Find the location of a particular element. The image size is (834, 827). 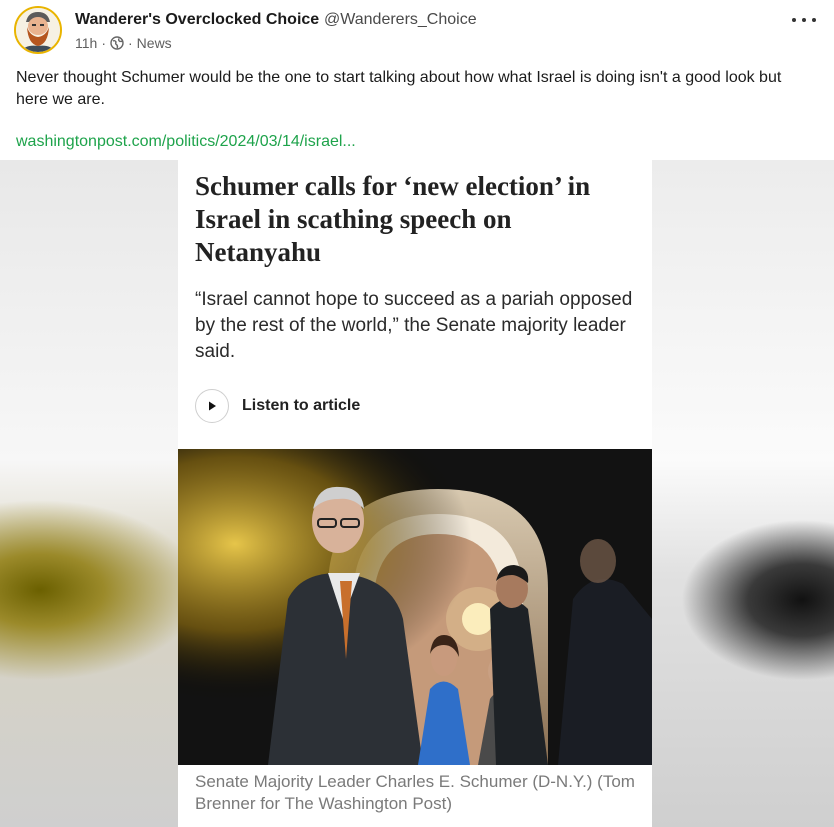

play-icon is located at coordinates (212, 406).